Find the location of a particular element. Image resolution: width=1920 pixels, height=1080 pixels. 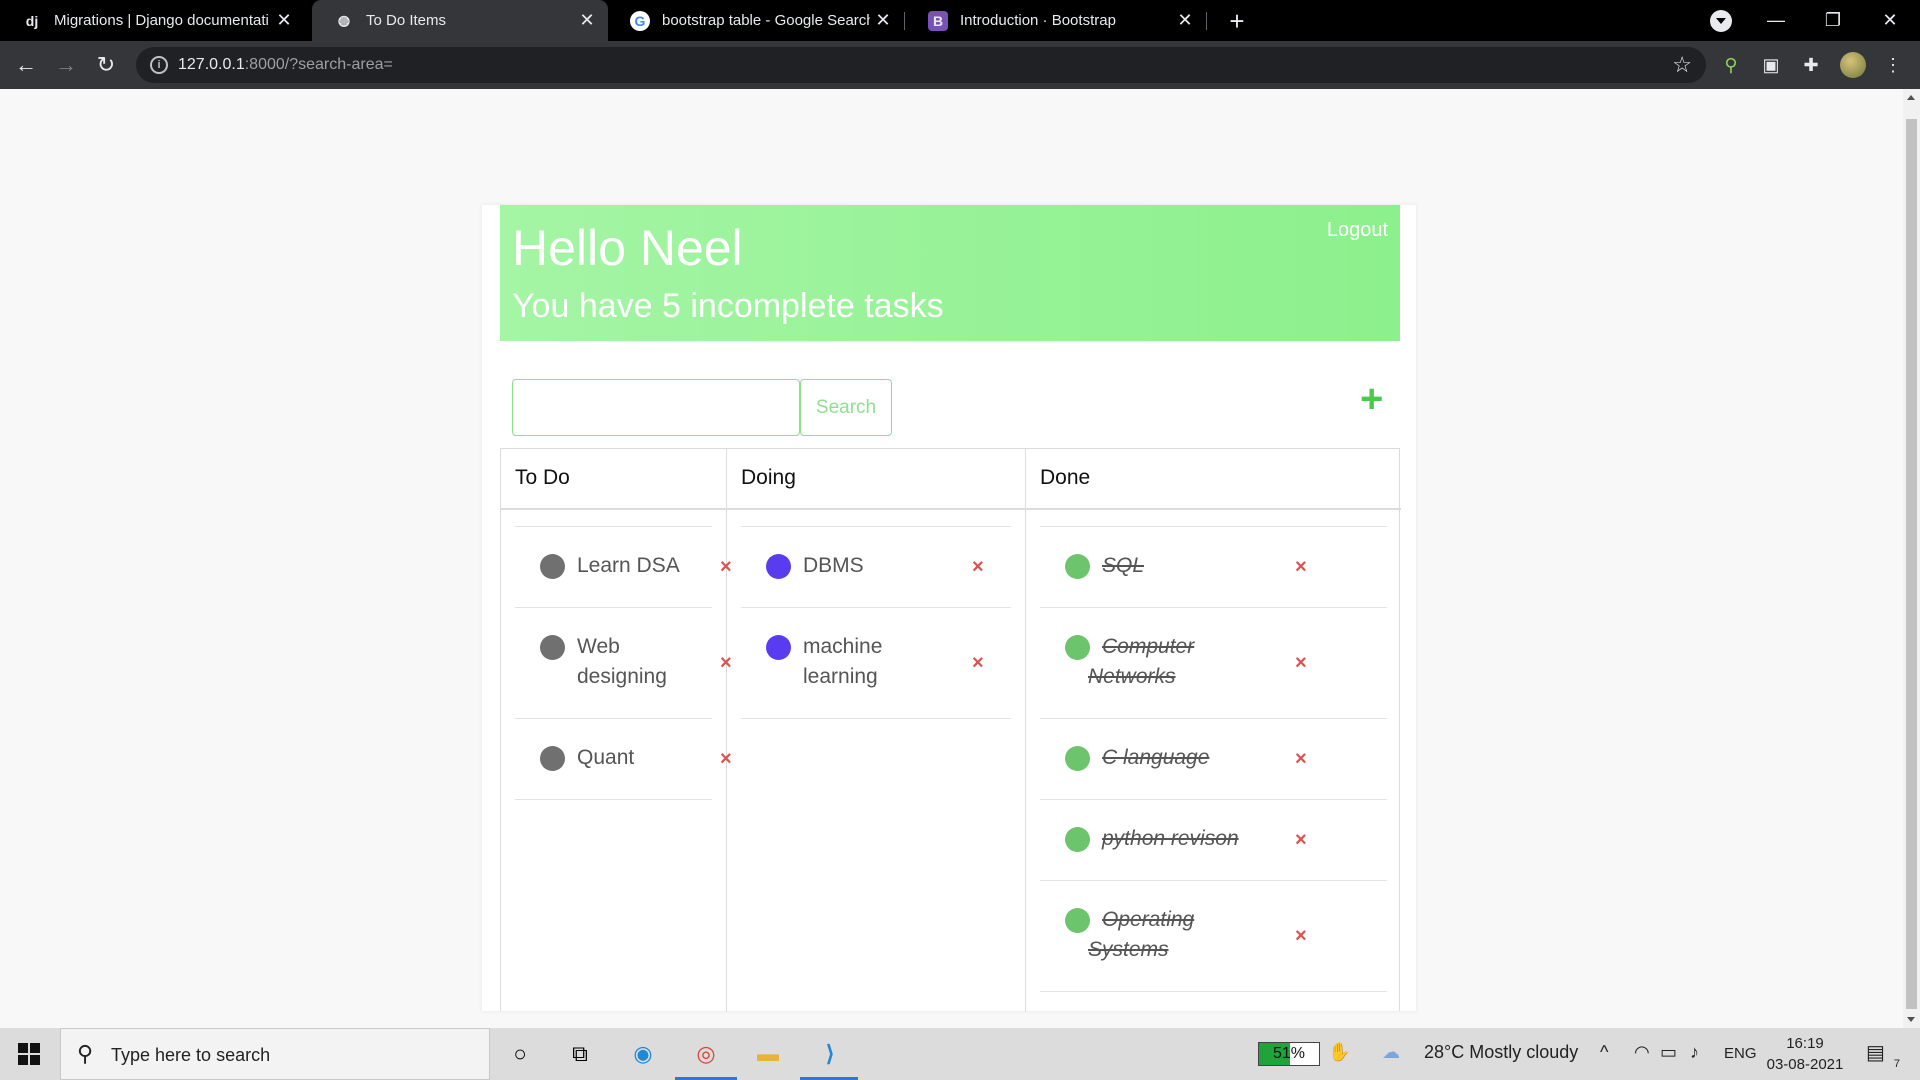

language-indicator: ENG is located at coordinates (1740, 1053).